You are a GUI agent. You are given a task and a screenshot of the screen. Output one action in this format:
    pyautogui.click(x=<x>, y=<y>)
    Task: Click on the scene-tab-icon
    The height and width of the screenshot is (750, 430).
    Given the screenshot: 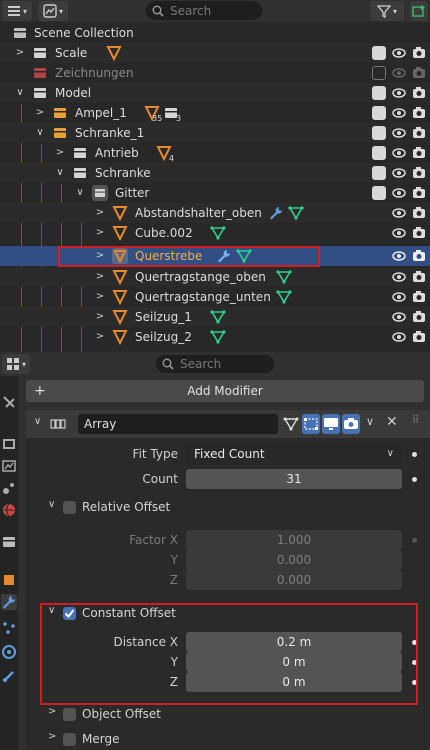 What is the action you would take?
    pyautogui.click(x=9, y=488)
    